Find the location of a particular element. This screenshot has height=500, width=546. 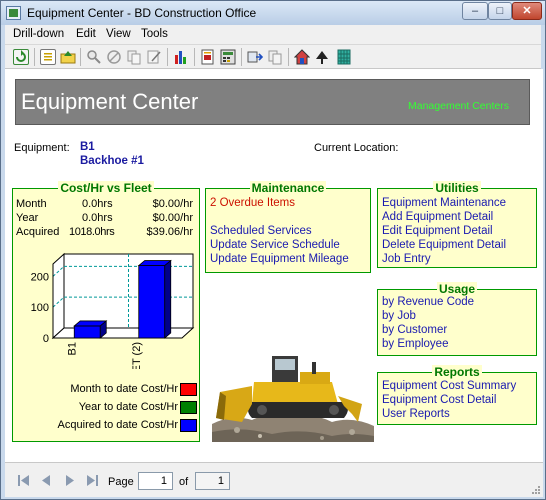

last-page-icon is located at coordinates (92, 480).